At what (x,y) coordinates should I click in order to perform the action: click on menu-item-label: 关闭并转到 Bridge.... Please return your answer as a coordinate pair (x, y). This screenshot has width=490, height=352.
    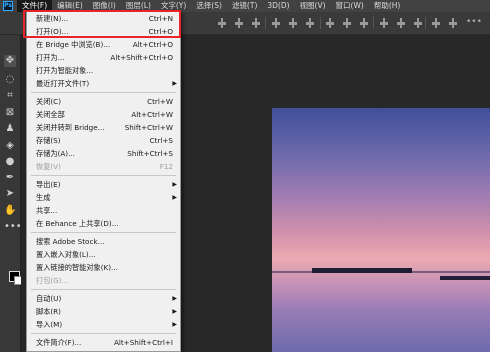
    Looking at the image, I should click on (70, 127).